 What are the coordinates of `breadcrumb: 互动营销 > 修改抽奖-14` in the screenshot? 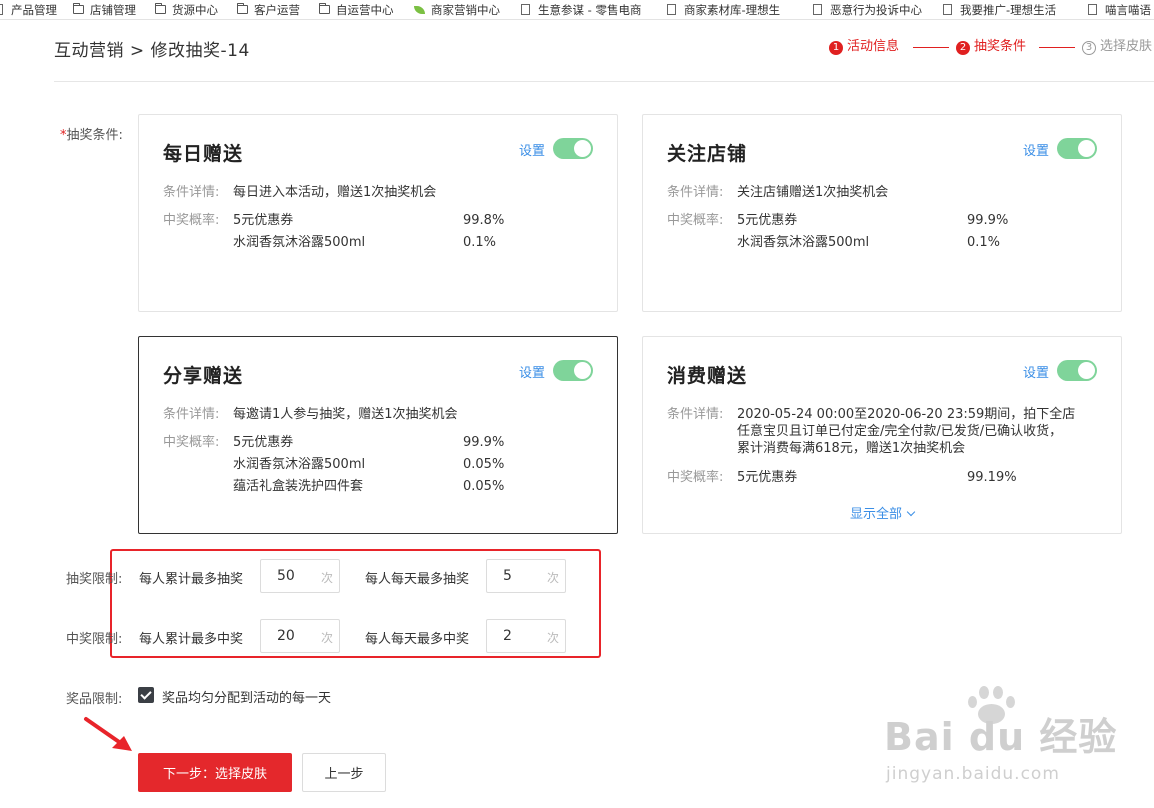 It's located at (152, 51).